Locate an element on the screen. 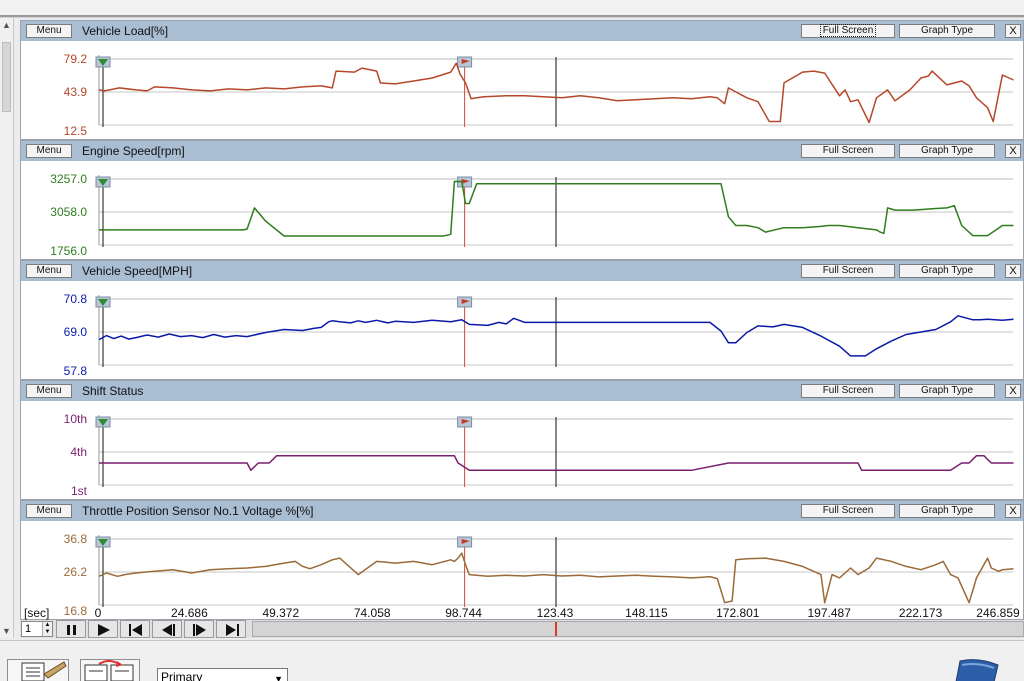 The height and width of the screenshot is (681, 1024). time-tick-label: 172.801 is located at coordinates (738, 613).